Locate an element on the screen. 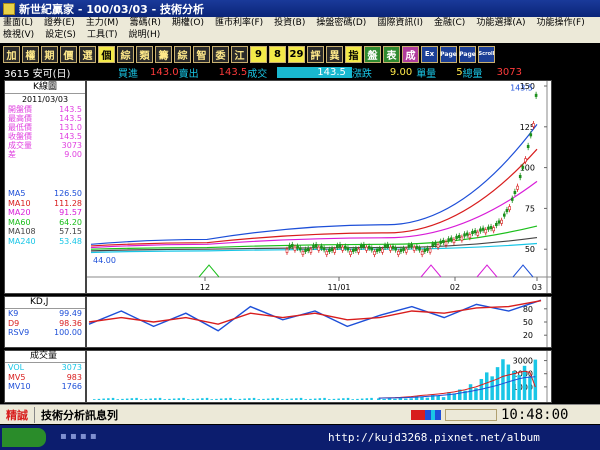 Image resolution: width=600 pixels, height=450 pixels. window-title: 新世紀贏家 - 100/03/03 - 技術分析 is located at coordinates (112, 9).